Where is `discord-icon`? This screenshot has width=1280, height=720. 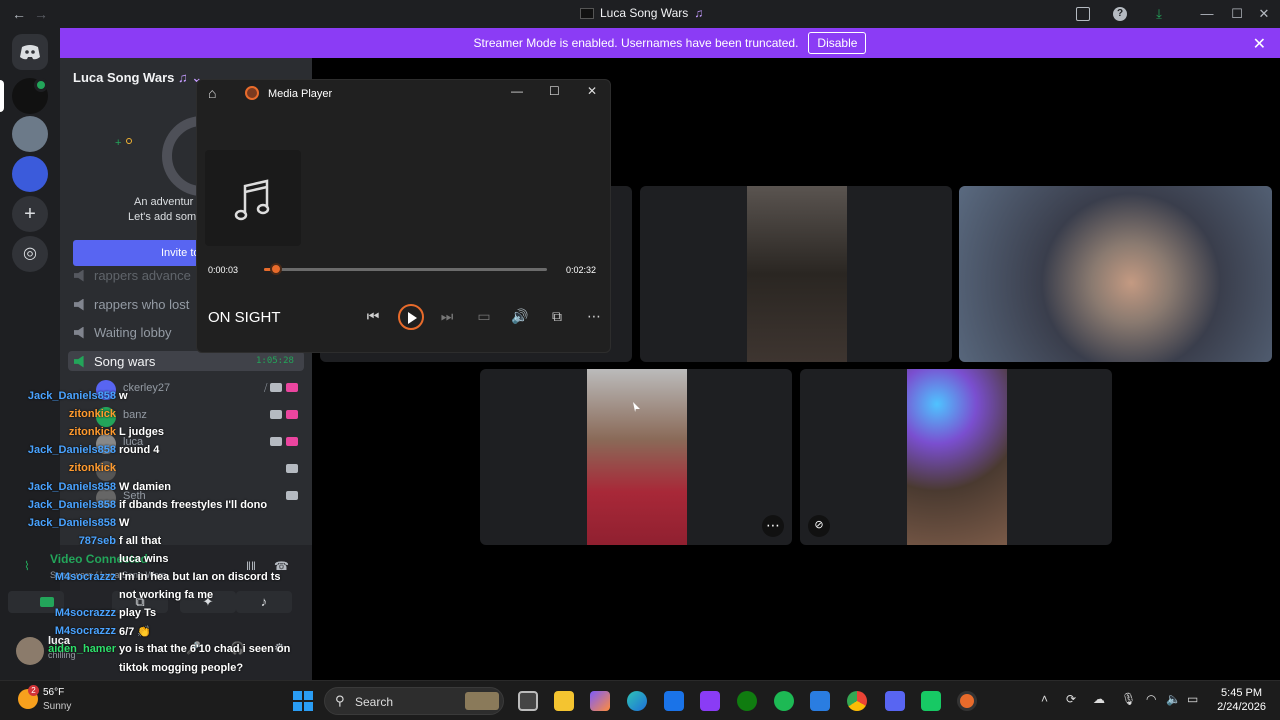
discord-icon is located at coordinates (895, 701).